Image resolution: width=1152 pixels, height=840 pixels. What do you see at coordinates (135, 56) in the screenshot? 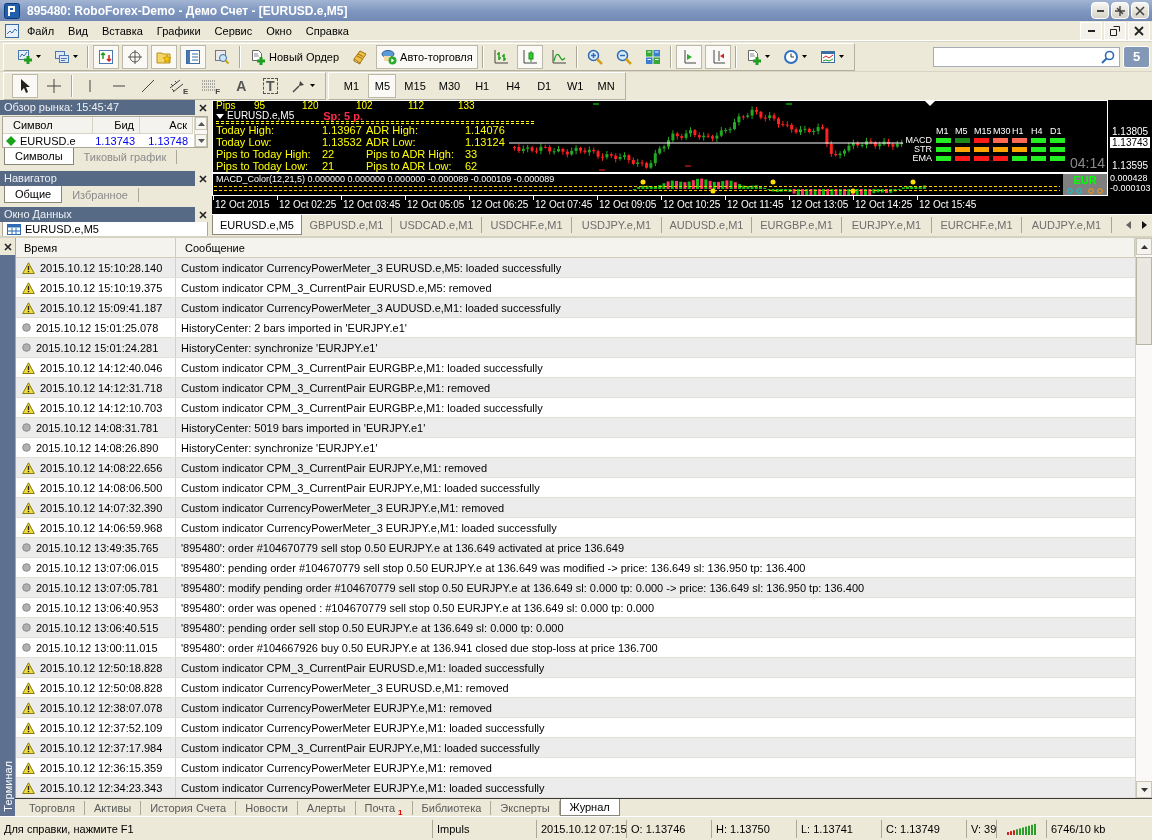
I see `data-window-button` at bounding box center [135, 56].